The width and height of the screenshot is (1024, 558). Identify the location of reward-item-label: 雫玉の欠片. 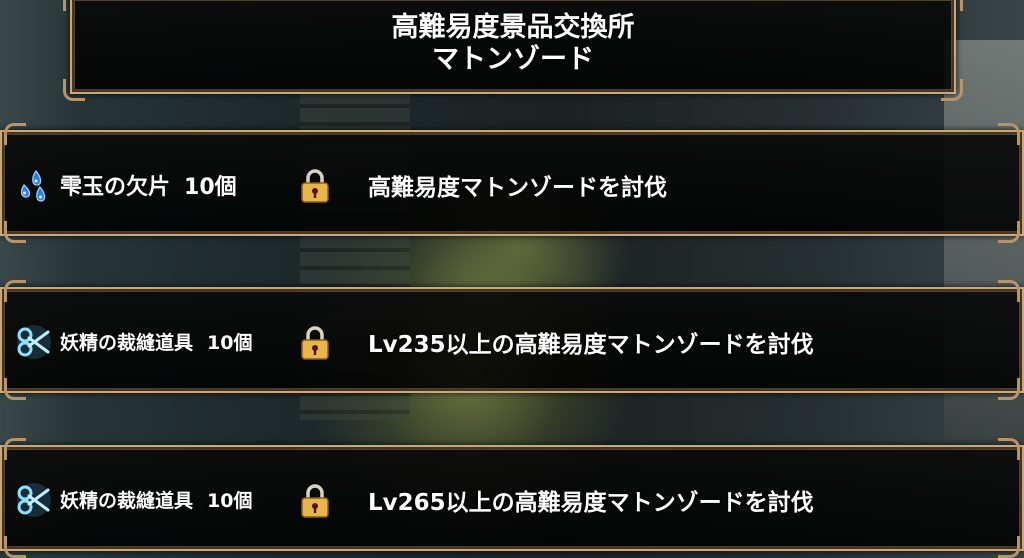
(115, 187).